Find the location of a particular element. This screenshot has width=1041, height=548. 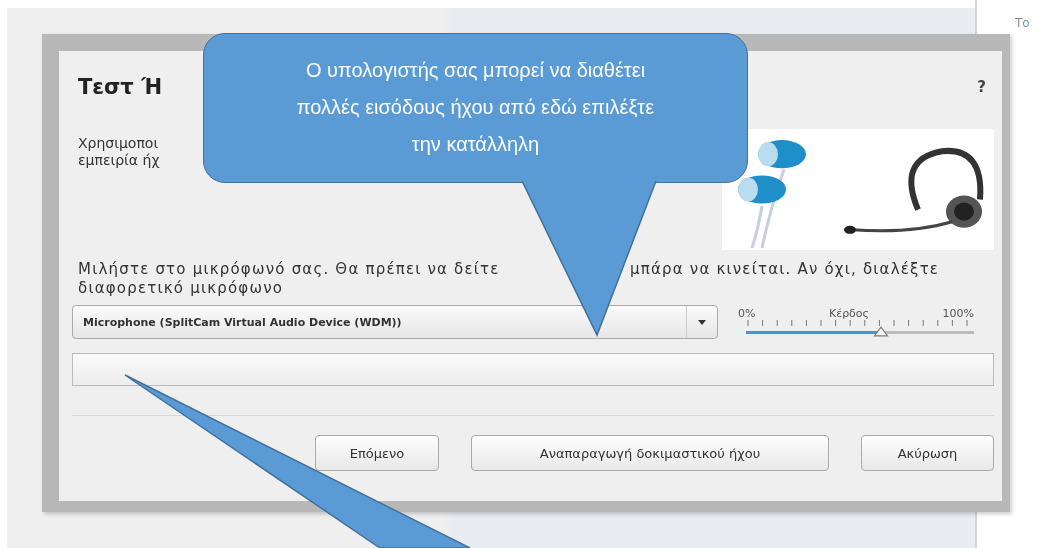

side-text: Το is located at coordinates (1022, 23).